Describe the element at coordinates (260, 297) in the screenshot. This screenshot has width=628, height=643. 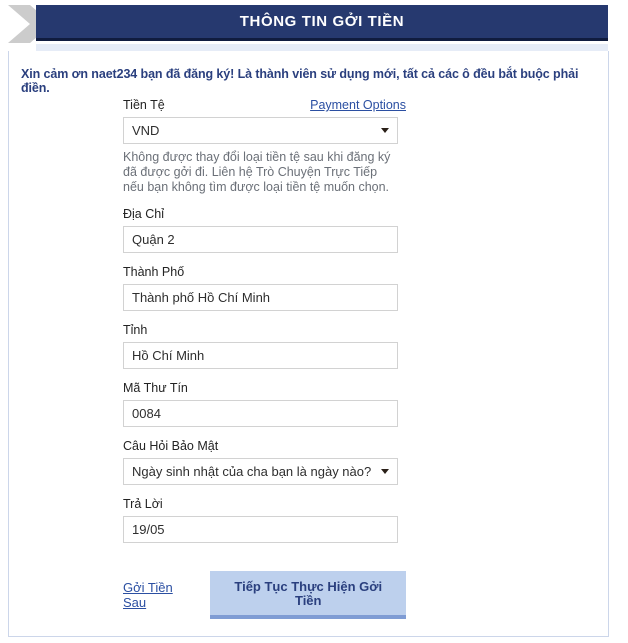
I see `city-input` at that location.